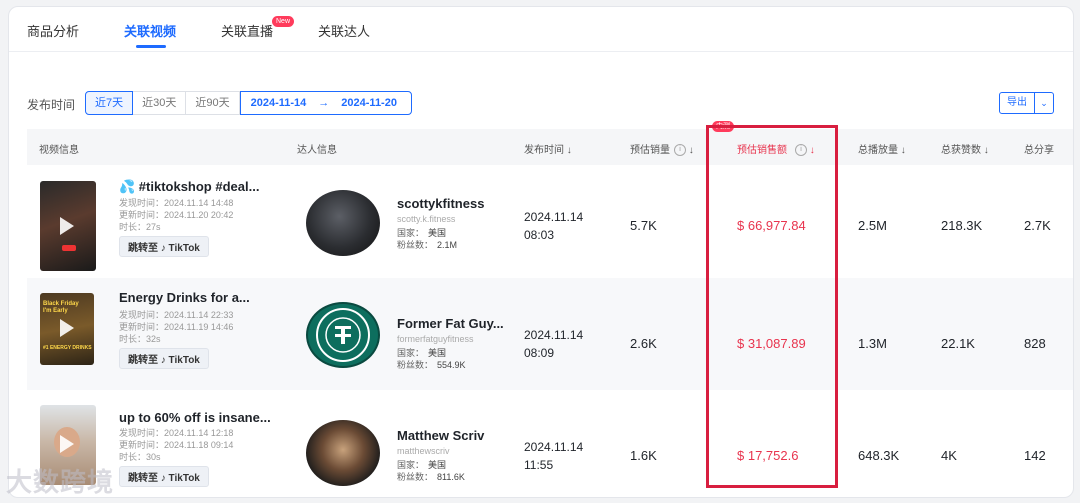 The height and width of the screenshot is (503, 1080). Describe the element at coordinates (247, 30) in the screenshot. I see `tab-related-live: 关联直播` at that location.